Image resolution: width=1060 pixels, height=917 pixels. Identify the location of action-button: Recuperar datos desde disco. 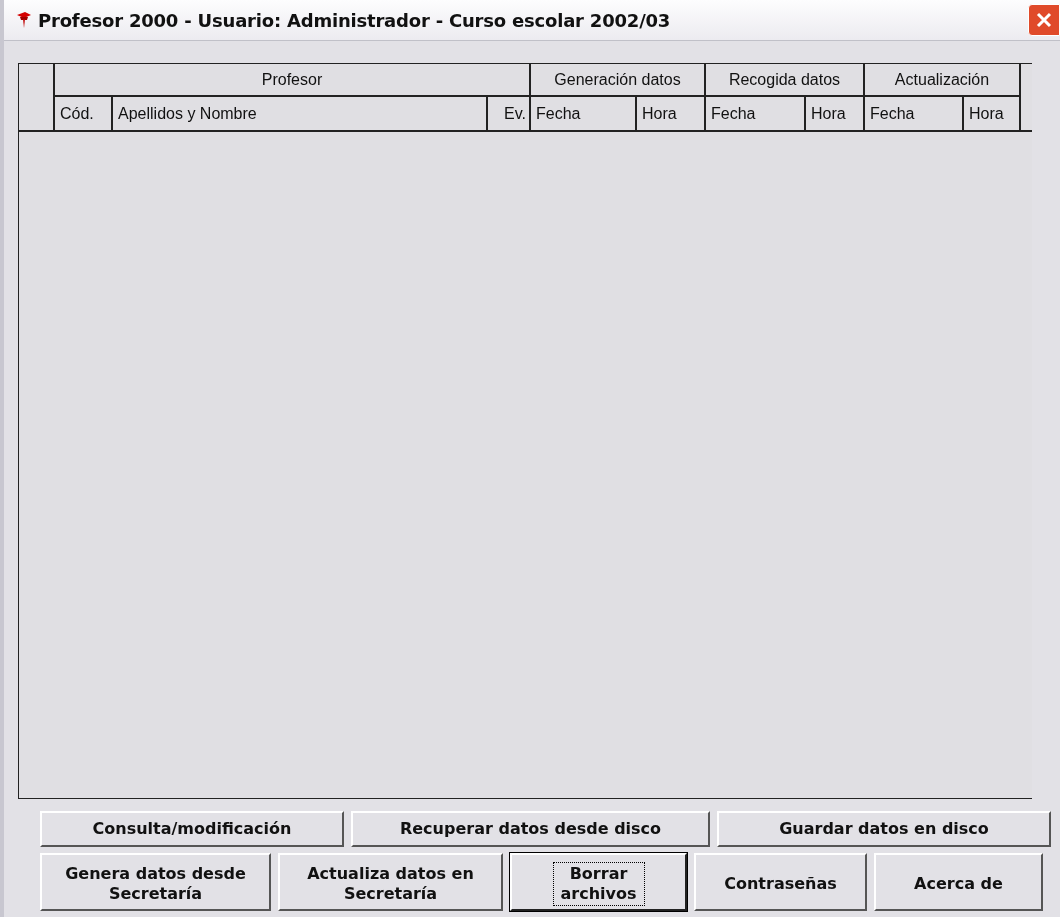
(530, 829).